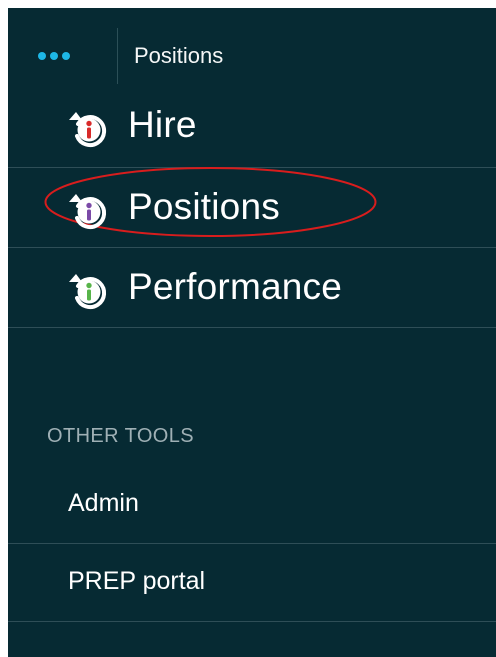  What do you see at coordinates (117, 56) in the screenshot?
I see `divider` at bounding box center [117, 56].